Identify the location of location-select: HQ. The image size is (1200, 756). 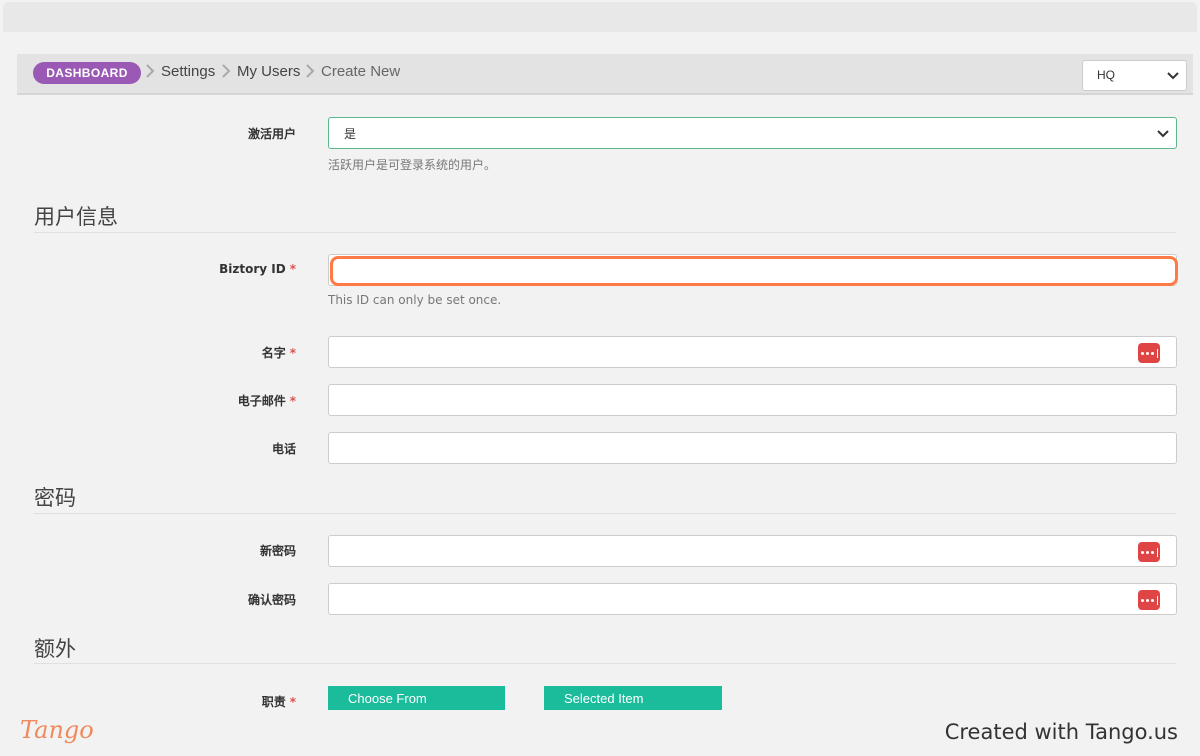
(1134, 75).